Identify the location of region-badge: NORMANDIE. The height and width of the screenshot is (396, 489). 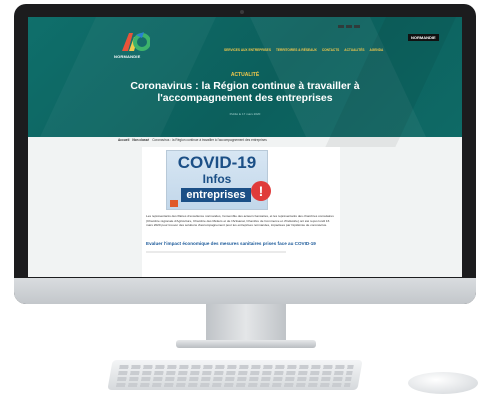
(423, 37).